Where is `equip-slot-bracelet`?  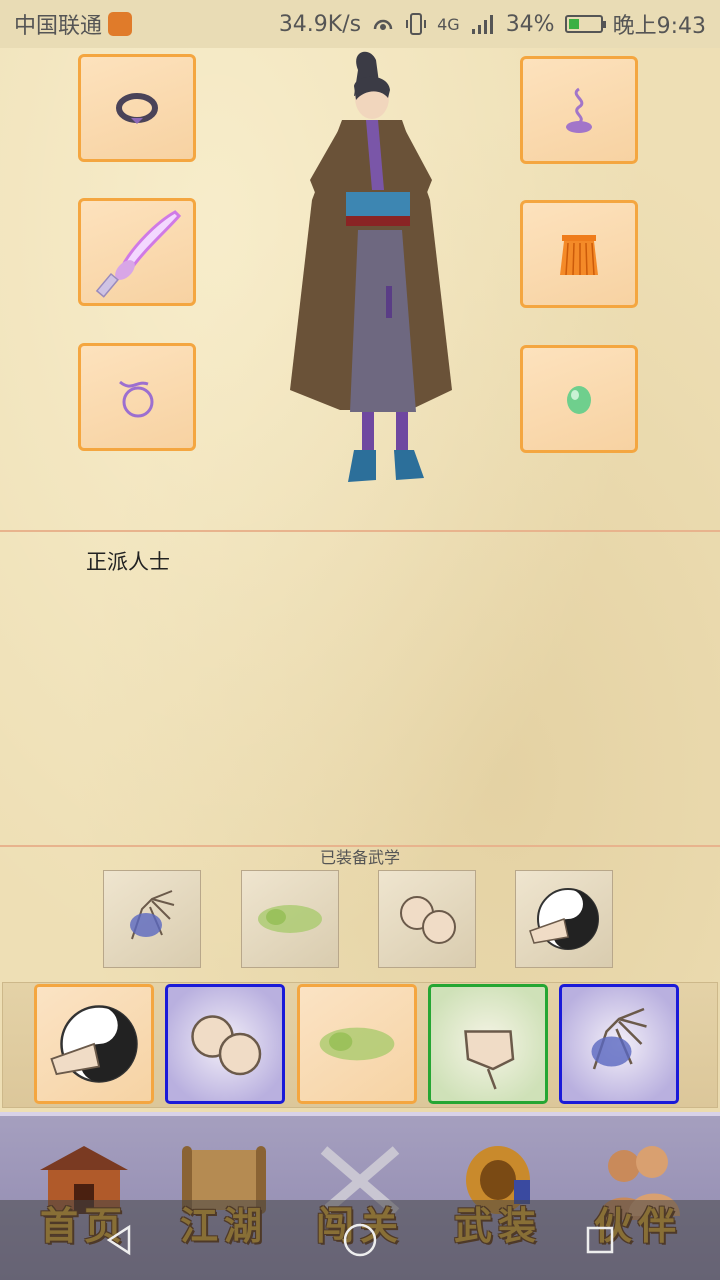 equip-slot-bracelet is located at coordinates (137, 108).